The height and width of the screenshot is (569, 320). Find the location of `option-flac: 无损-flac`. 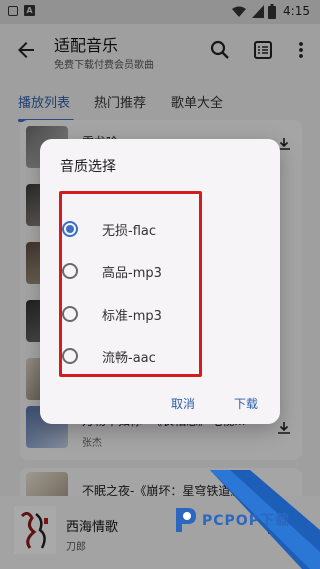

option-flac: 无损-flac is located at coordinates (162, 230).